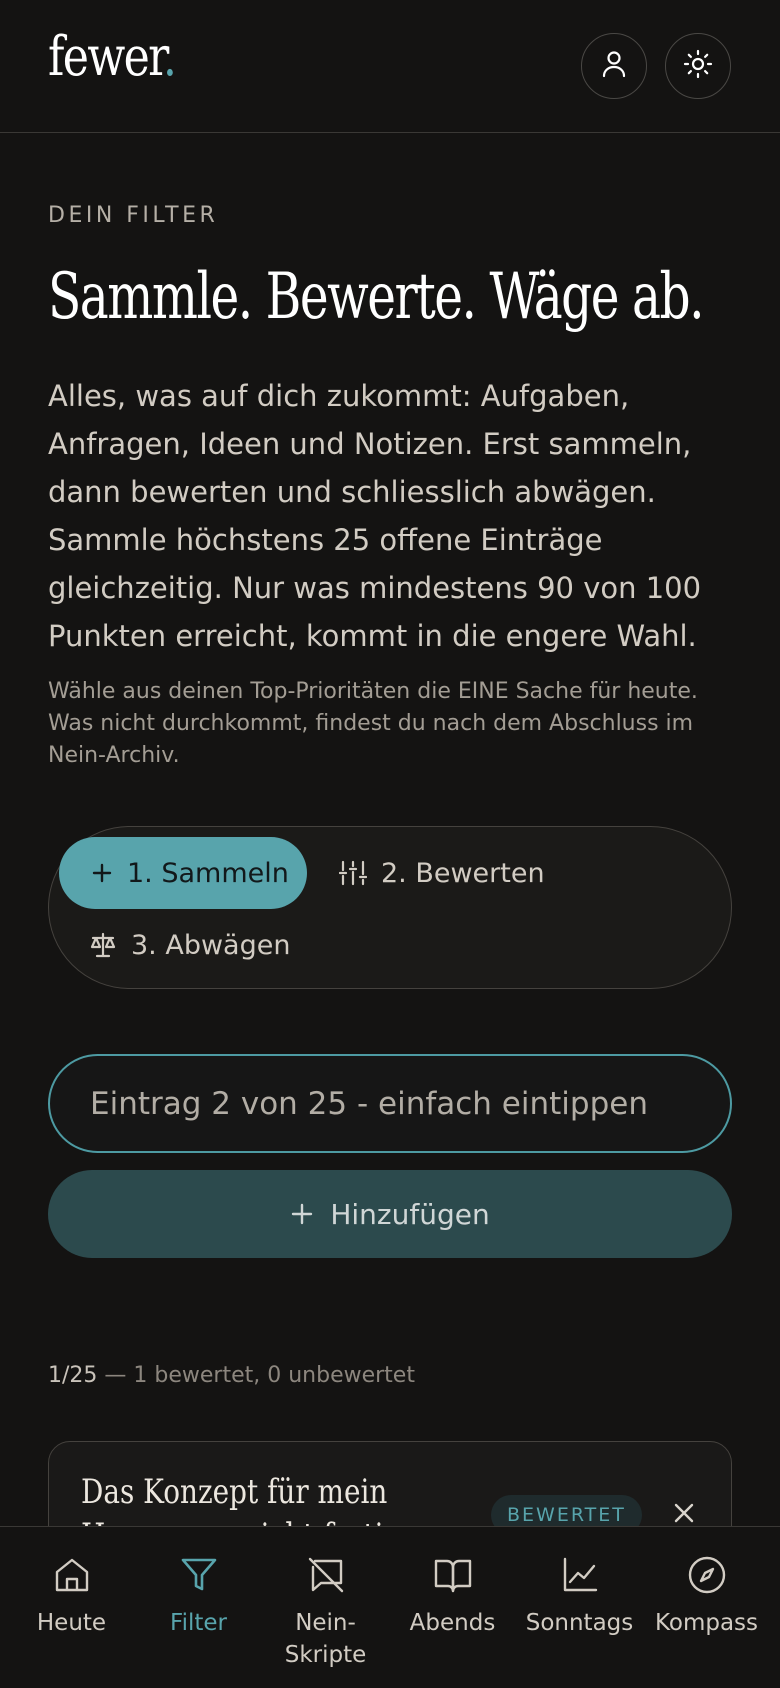 This screenshot has width=780, height=1688. I want to click on entry-counter: 1/25 — 1 bewertet, 0 unbewertet, so click(231, 1375).